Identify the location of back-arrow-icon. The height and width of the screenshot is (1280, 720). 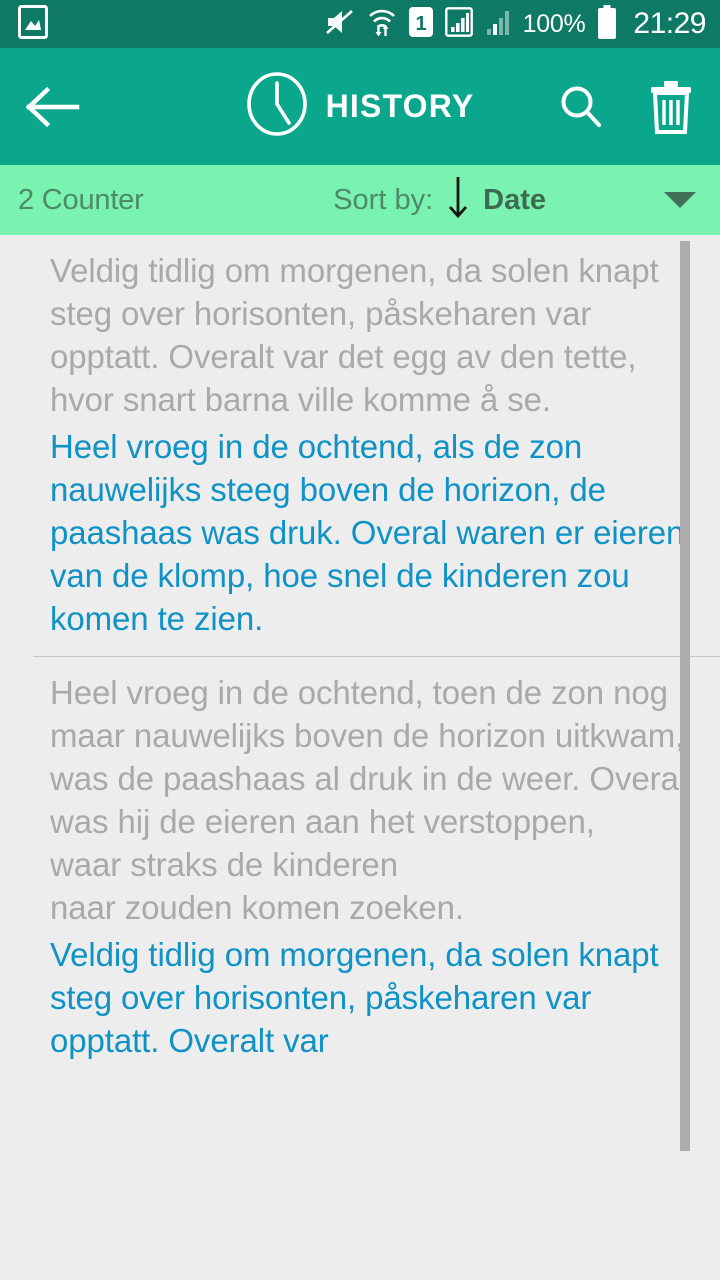
(52, 106).